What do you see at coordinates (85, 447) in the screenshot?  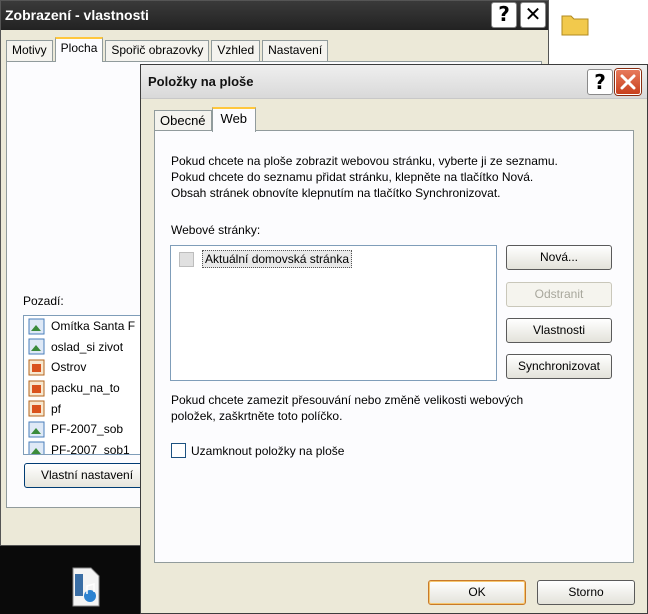 I see `list-item: PF-2007_sob1` at bounding box center [85, 447].